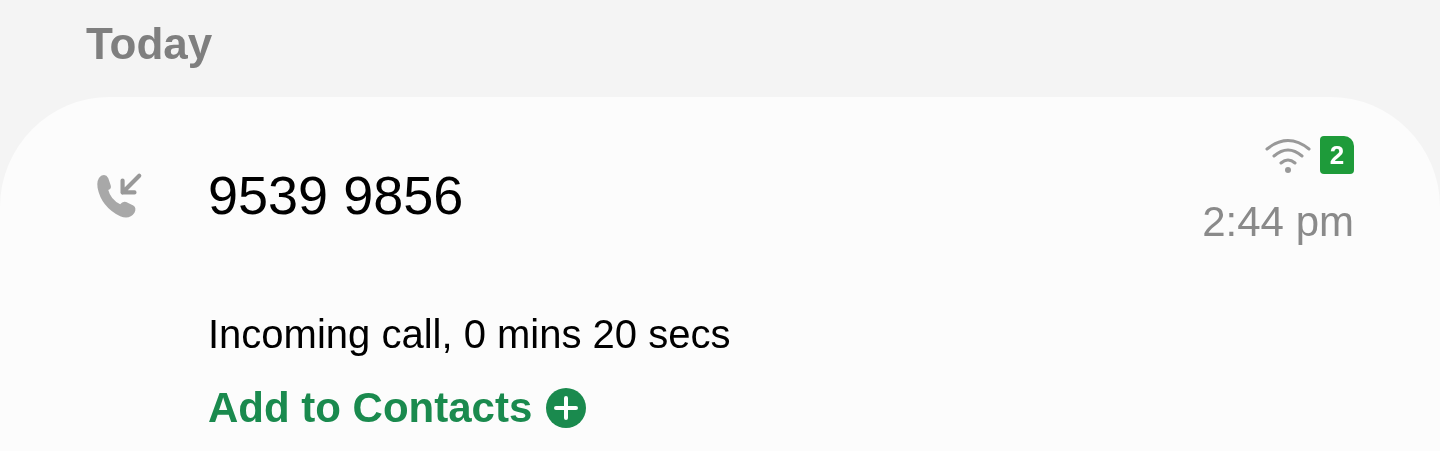 The width and height of the screenshot is (1440, 451). What do you see at coordinates (469, 334) in the screenshot?
I see `call-detail: Incoming call, 0 mins 20 secs` at bounding box center [469, 334].